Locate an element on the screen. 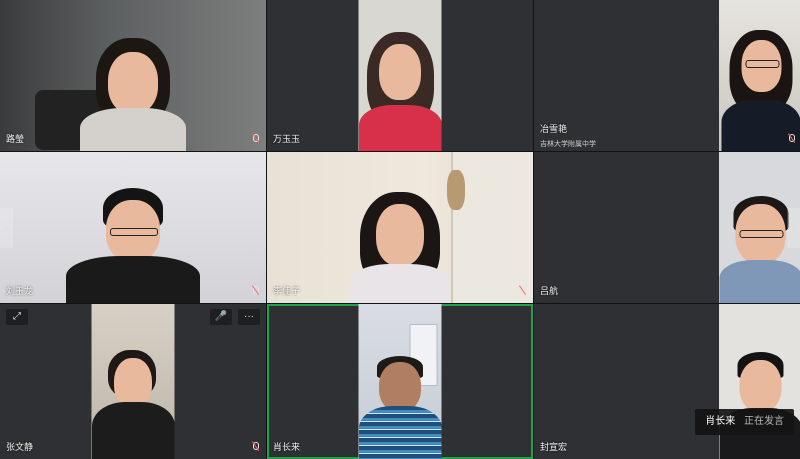  next-page-button: › is located at coordinates (793, 228).